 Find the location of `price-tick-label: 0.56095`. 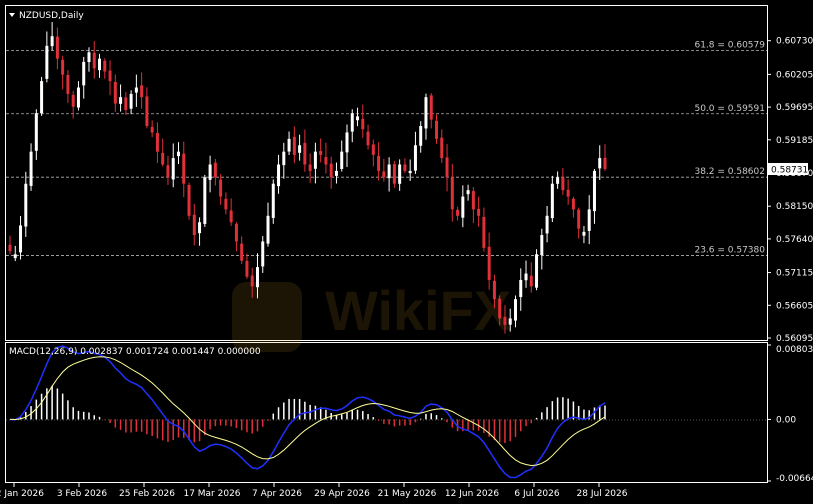

price-tick-label: 0.56095 is located at coordinates (794, 339).